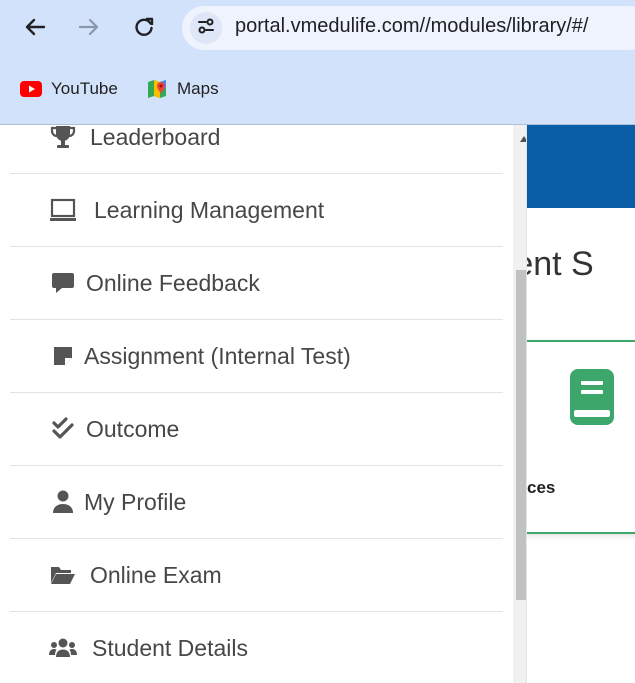 The height and width of the screenshot is (683, 635). I want to click on sidebar-item-assignment: Assignment (Internal Test), so click(256, 356).